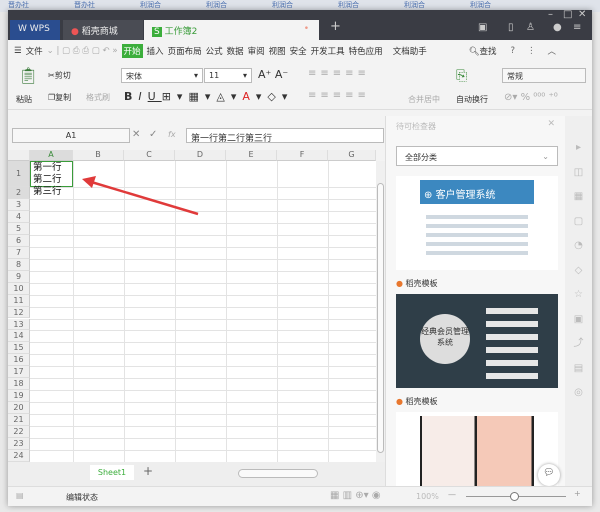  What do you see at coordinates (19, 300) in the screenshot?
I see `row-header-11: 11` at bounding box center [19, 300].